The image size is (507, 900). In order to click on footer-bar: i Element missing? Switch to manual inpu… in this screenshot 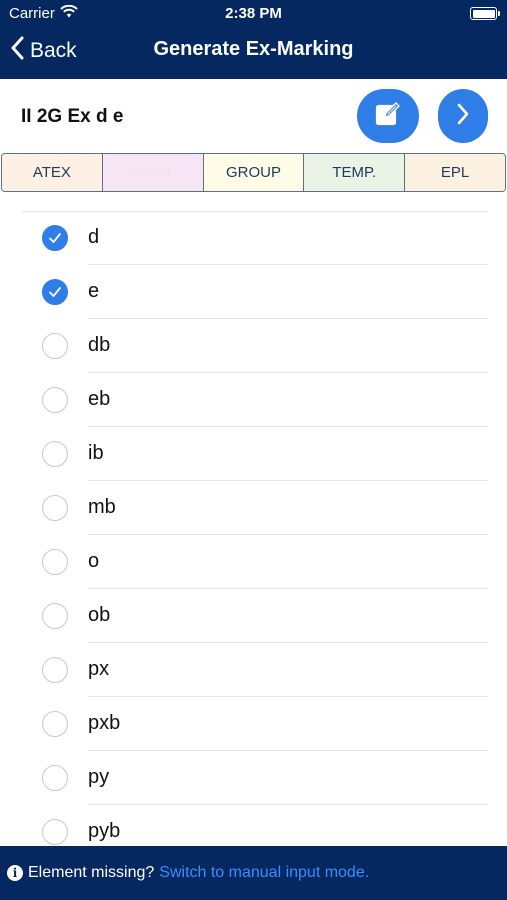, I will do `click(253, 873)`.